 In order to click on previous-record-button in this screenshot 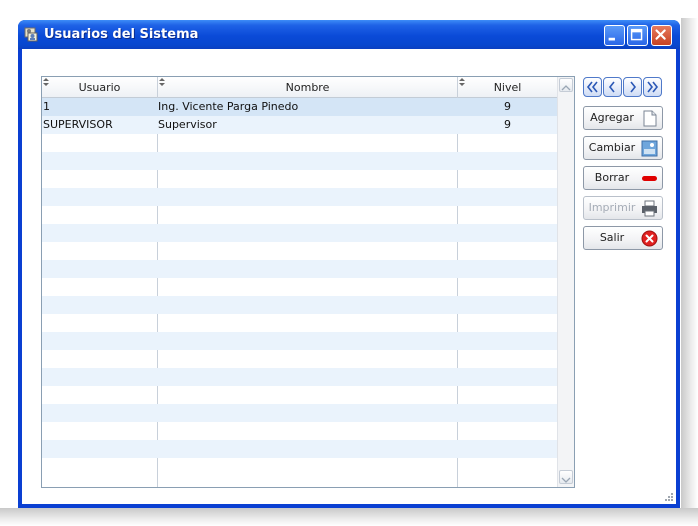, I will do `click(612, 87)`.